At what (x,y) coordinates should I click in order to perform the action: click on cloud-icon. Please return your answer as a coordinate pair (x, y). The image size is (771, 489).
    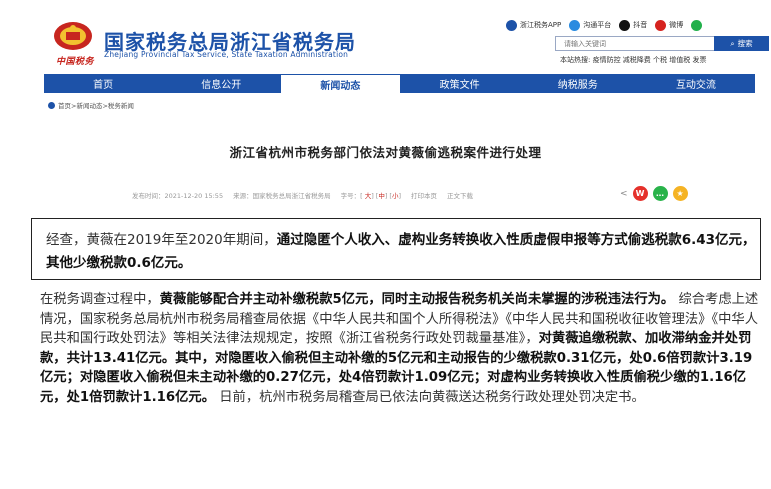
    Looking at the image, I should click on (575, 25).